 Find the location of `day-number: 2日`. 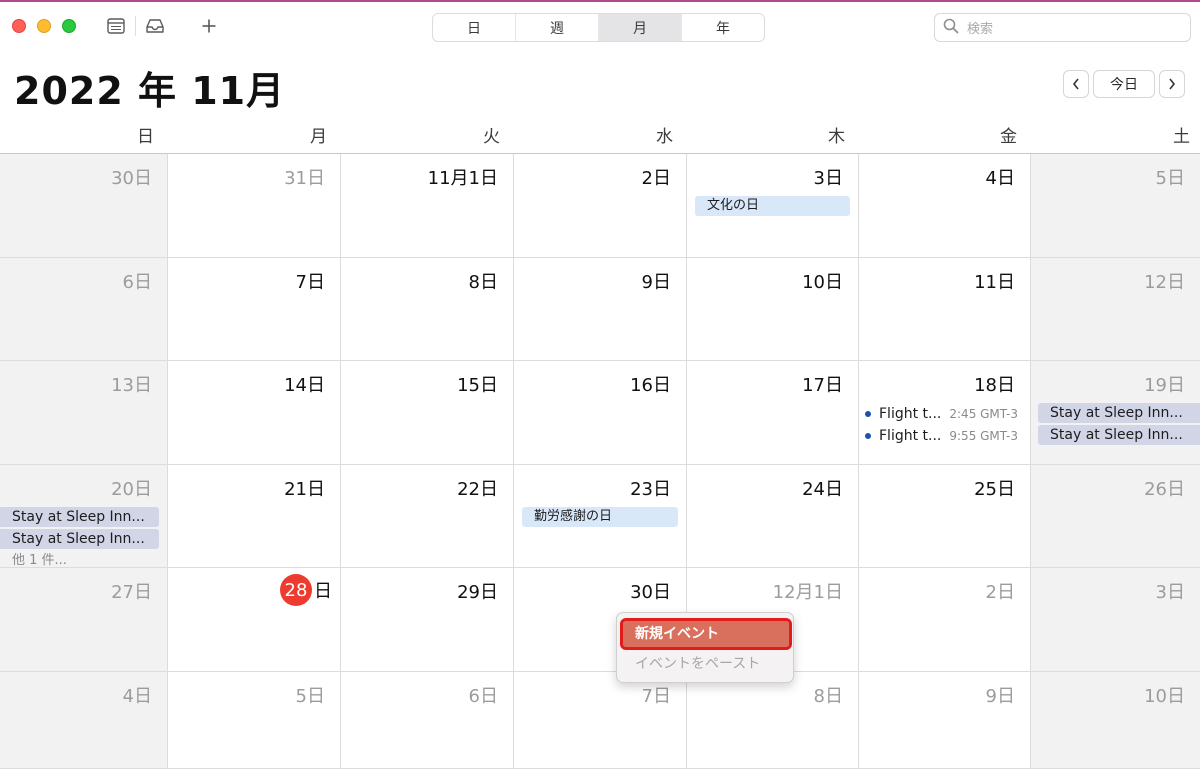

day-number: 2日 is located at coordinates (1000, 592).